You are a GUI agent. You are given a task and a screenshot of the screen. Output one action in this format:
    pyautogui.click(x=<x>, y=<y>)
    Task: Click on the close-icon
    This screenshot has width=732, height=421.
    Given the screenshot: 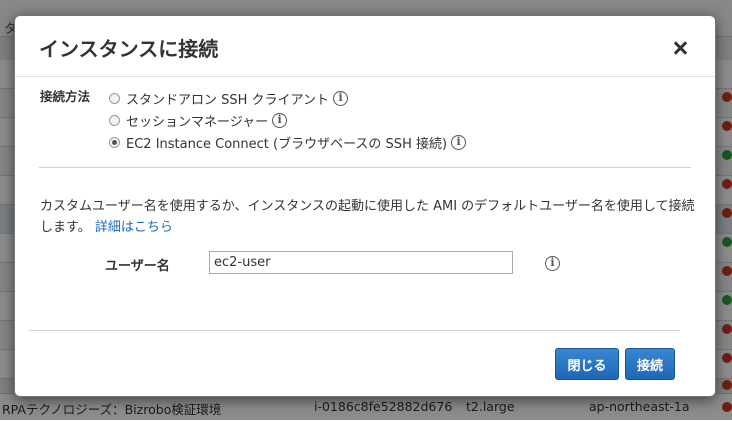 What is the action you would take?
    pyautogui.click(x=680, y=48)
    